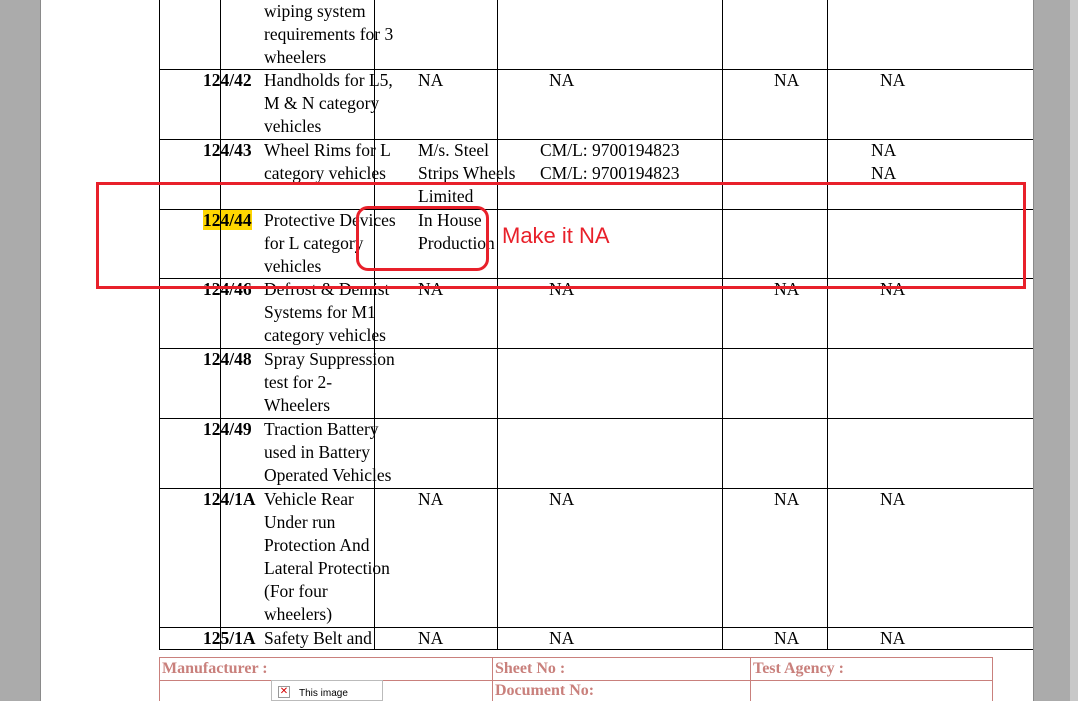 The height and width of the screenshot is (701, 1078). Describe the element at coordinates (229, 499) in the screenshot. I see `table-cell-code: 124/1A` at that location.